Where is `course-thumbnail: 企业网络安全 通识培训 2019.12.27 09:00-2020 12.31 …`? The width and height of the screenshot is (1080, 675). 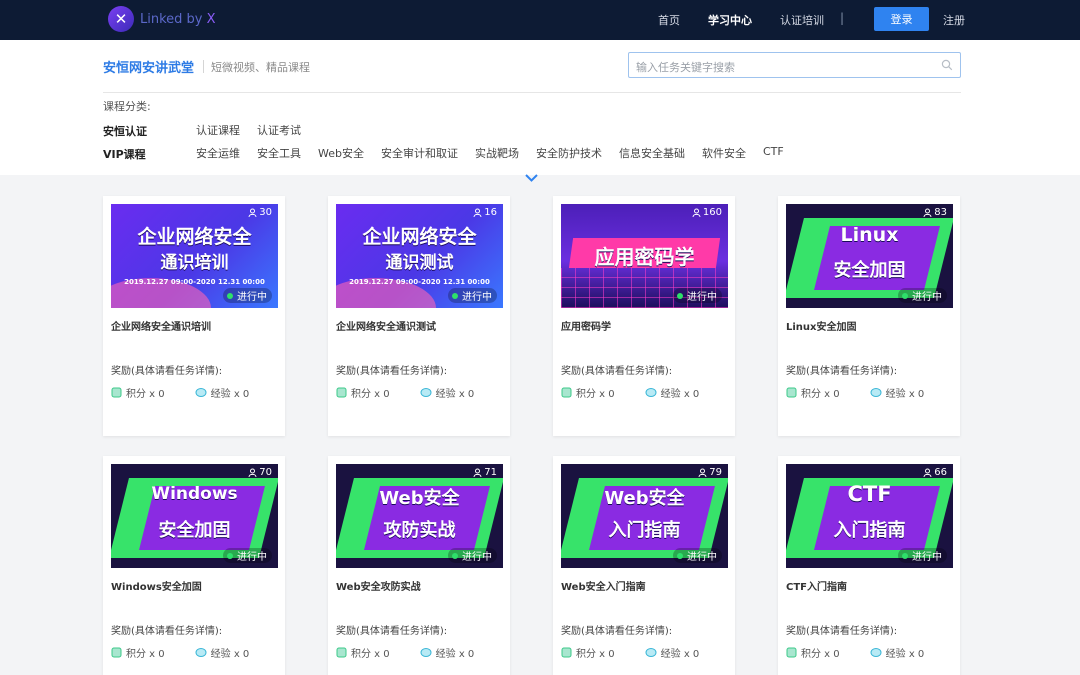
course-thumbnail: 企业网络安全 通识培训 2019.12.27 09:00-2020 12.31 … is located at coordinates (194, 256).